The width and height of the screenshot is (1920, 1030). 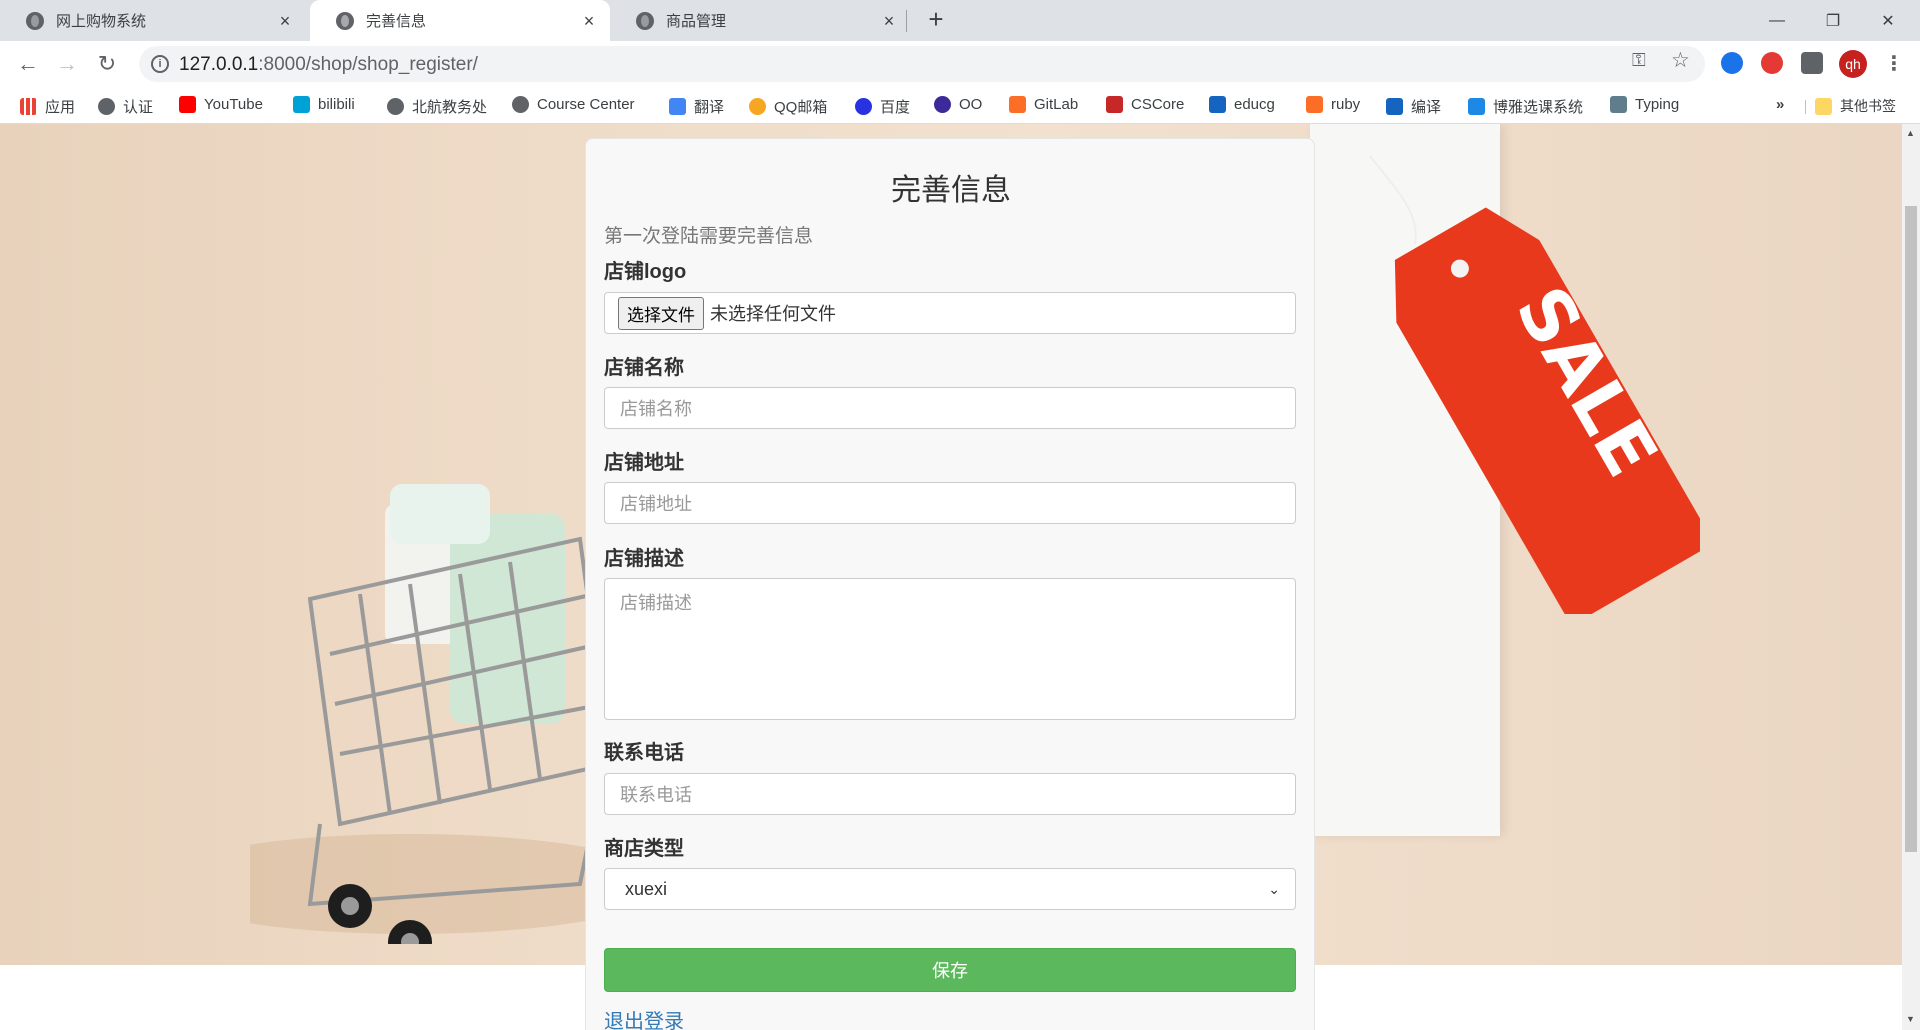 What do you see at coordinates (1812, 63) in the screenshot?
I see `puzzle-icon` at bounding box center [1812, 63].